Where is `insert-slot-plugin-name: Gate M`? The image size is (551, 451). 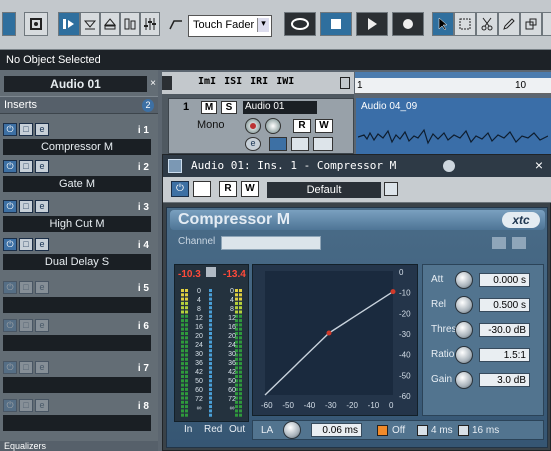
insert-slot-plugin-name: Gate M is located at coordinates (77, 184).